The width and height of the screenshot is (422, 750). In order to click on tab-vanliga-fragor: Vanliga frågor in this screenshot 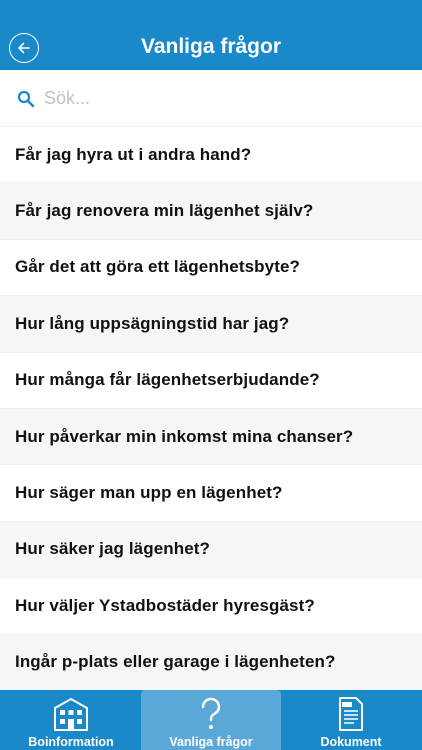, I will do `click(211, 720)`.